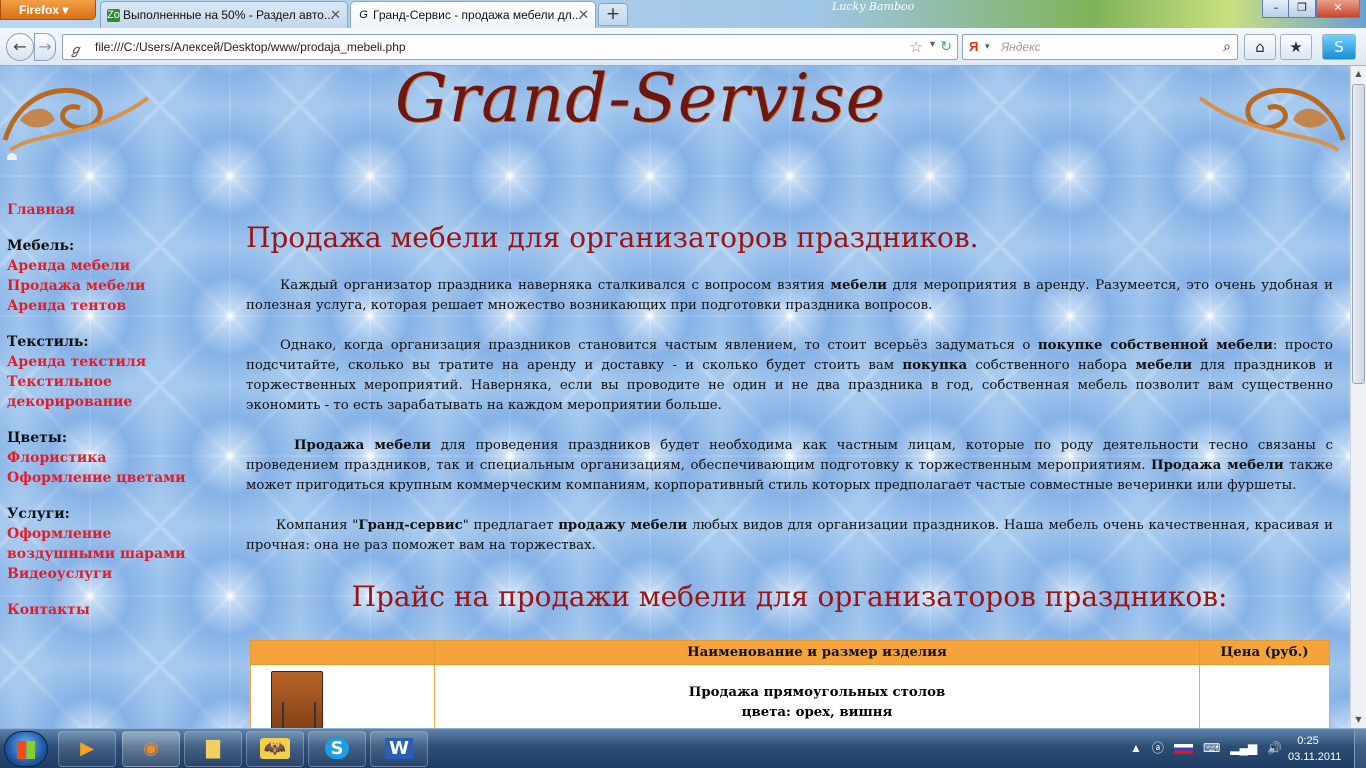  I want to click on new-tab-button: +, so click(613, 14).